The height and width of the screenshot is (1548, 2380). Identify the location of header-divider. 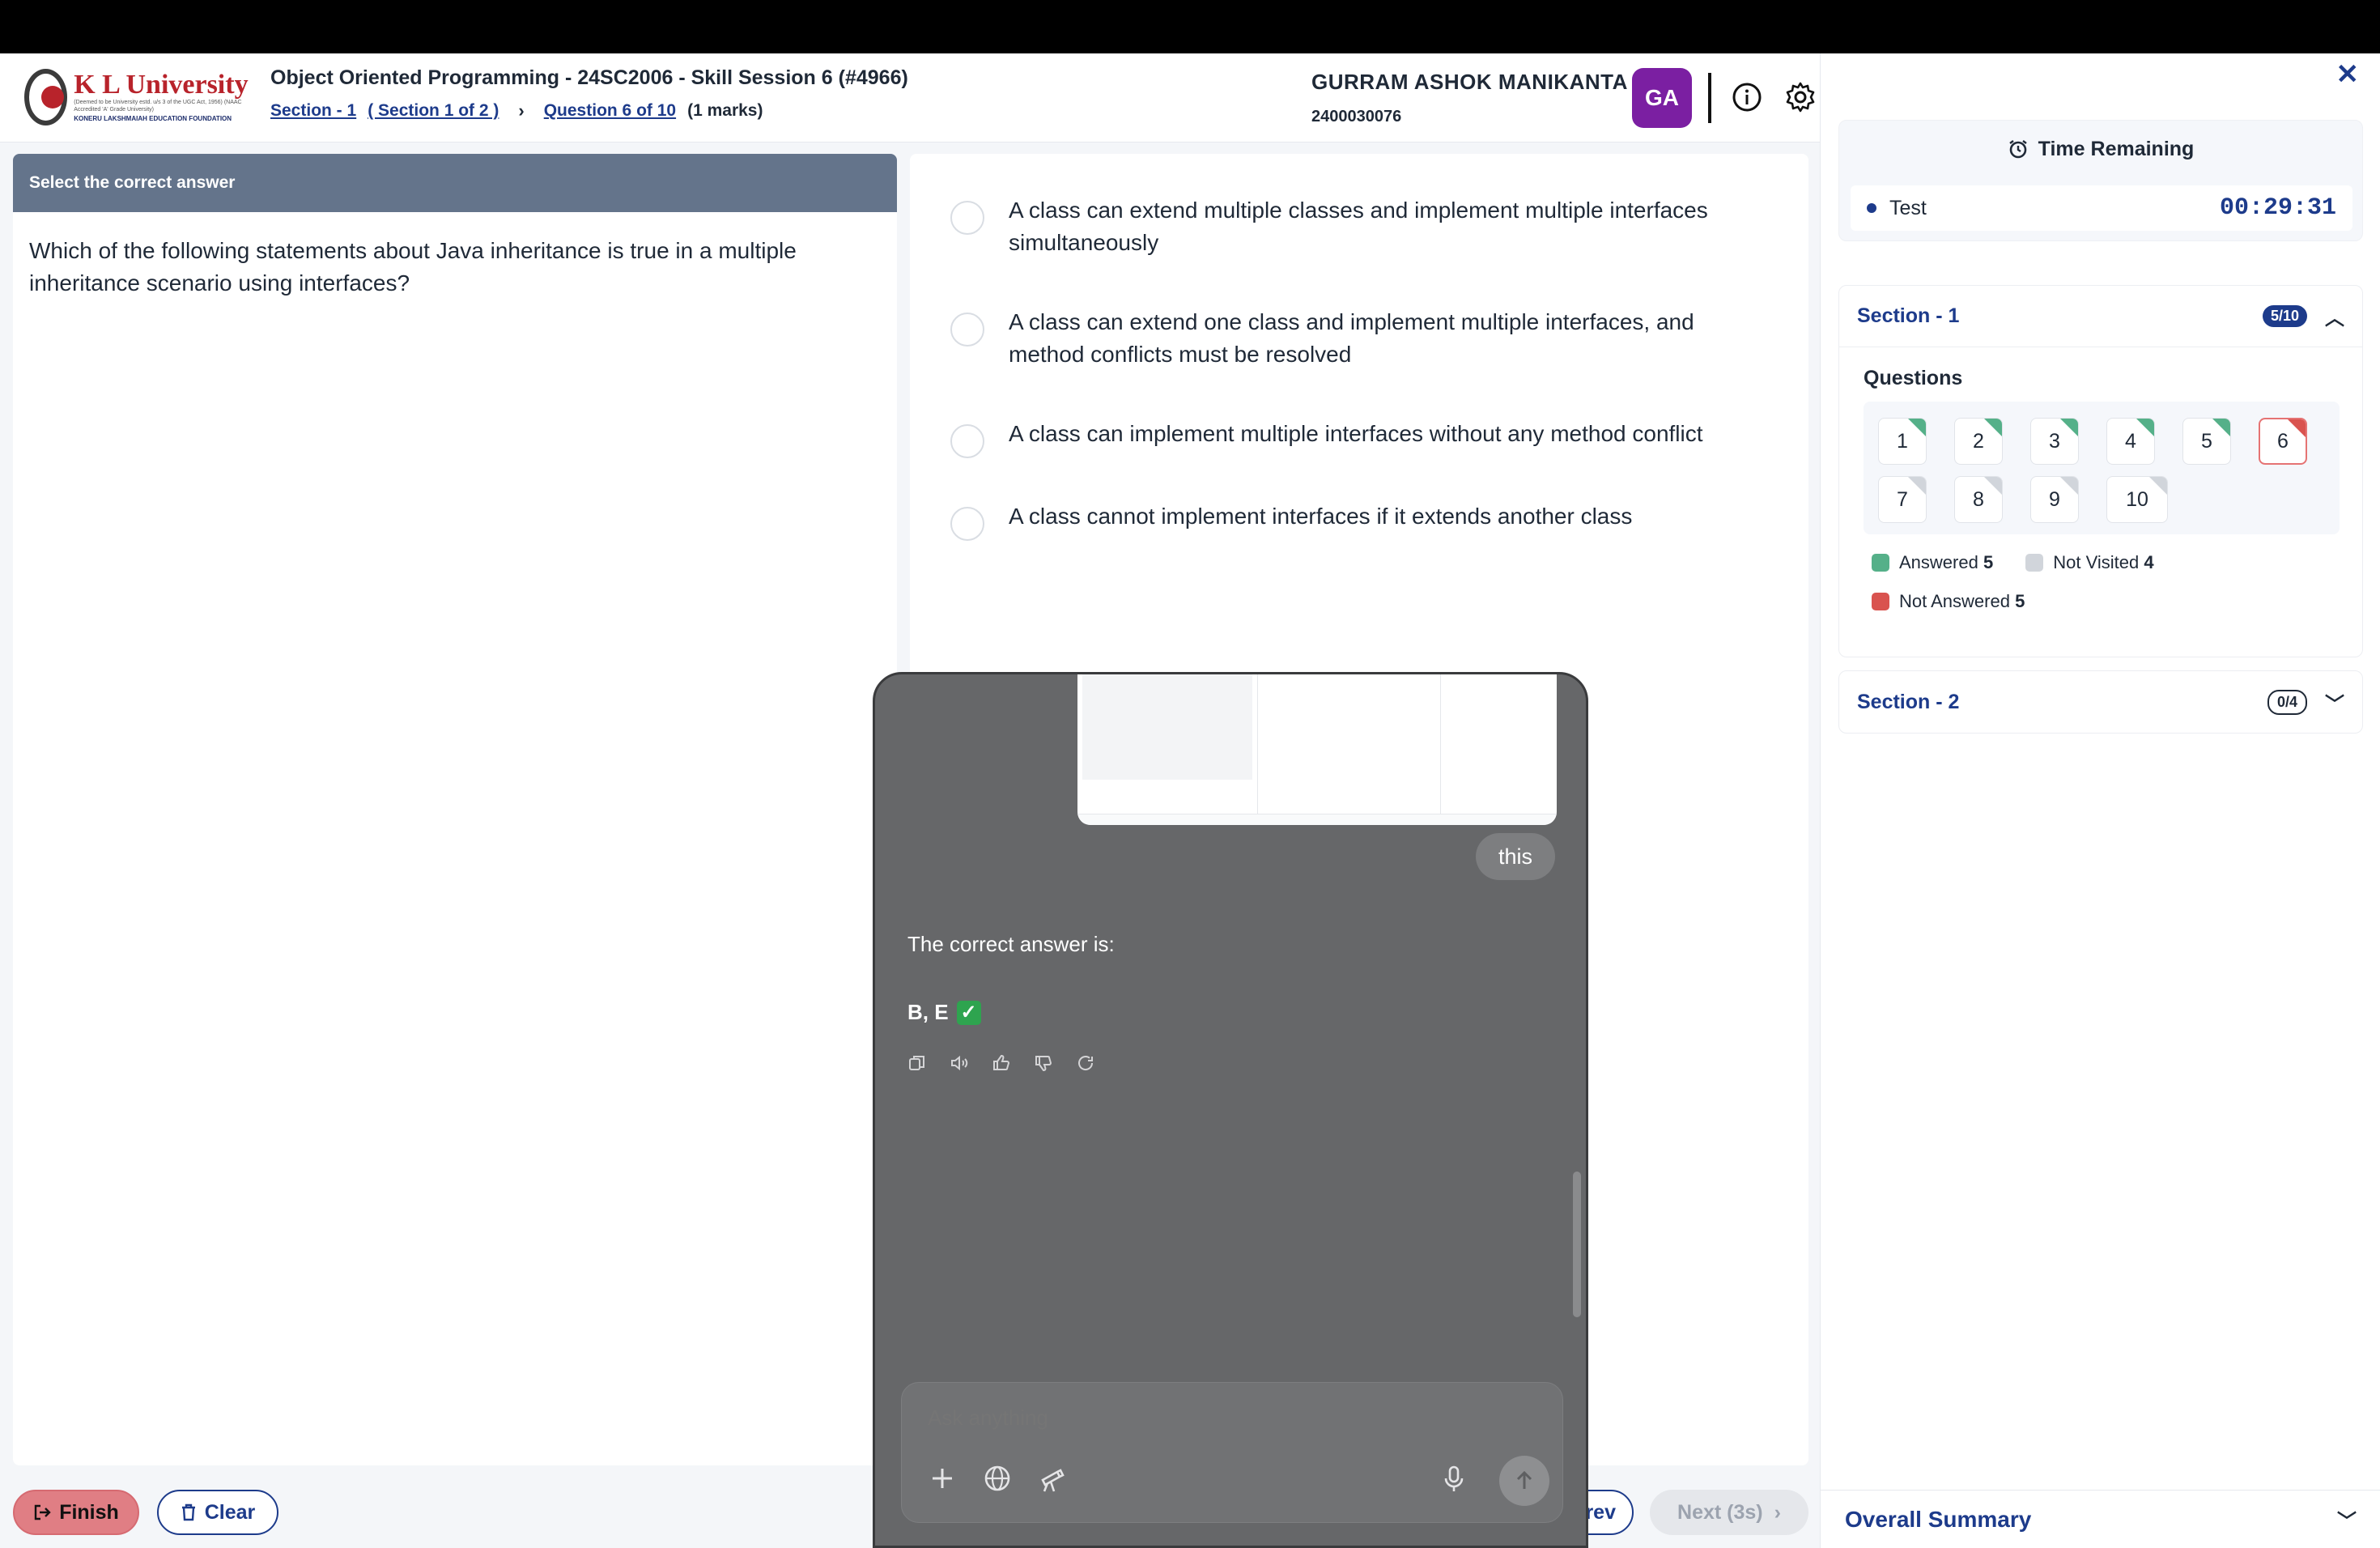
(1710, 98).